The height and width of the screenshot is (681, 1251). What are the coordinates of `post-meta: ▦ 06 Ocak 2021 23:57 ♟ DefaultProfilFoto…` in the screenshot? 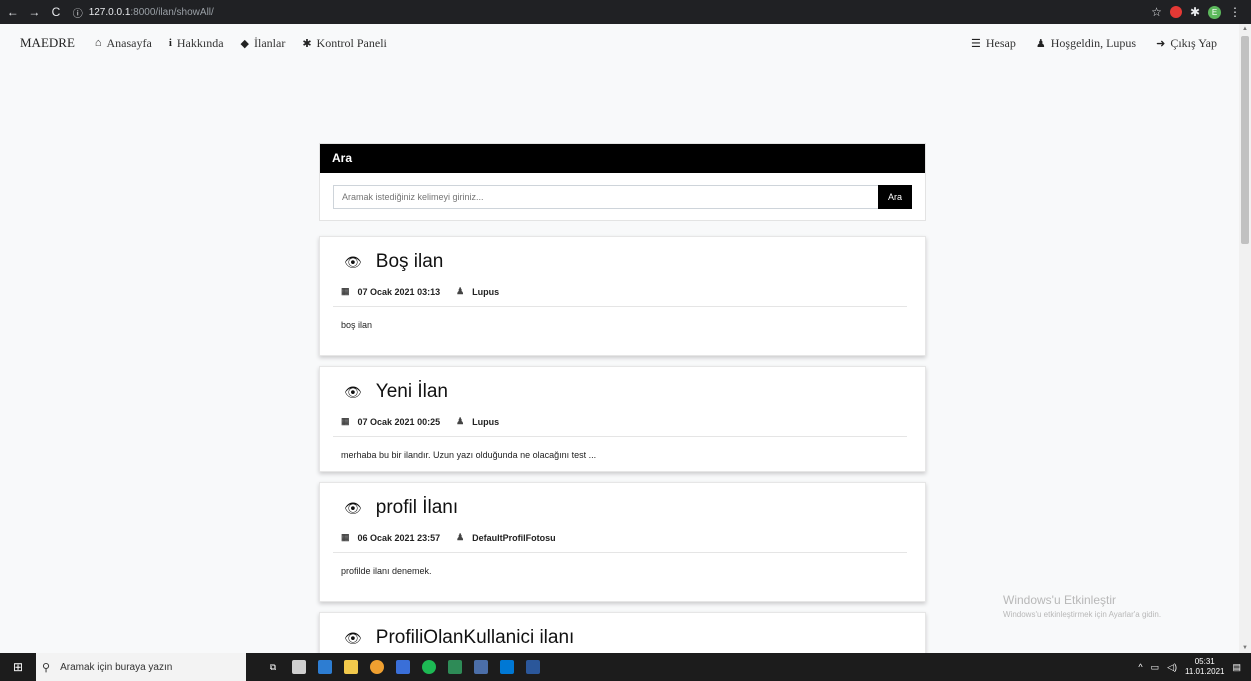 It's located at (448, 537).